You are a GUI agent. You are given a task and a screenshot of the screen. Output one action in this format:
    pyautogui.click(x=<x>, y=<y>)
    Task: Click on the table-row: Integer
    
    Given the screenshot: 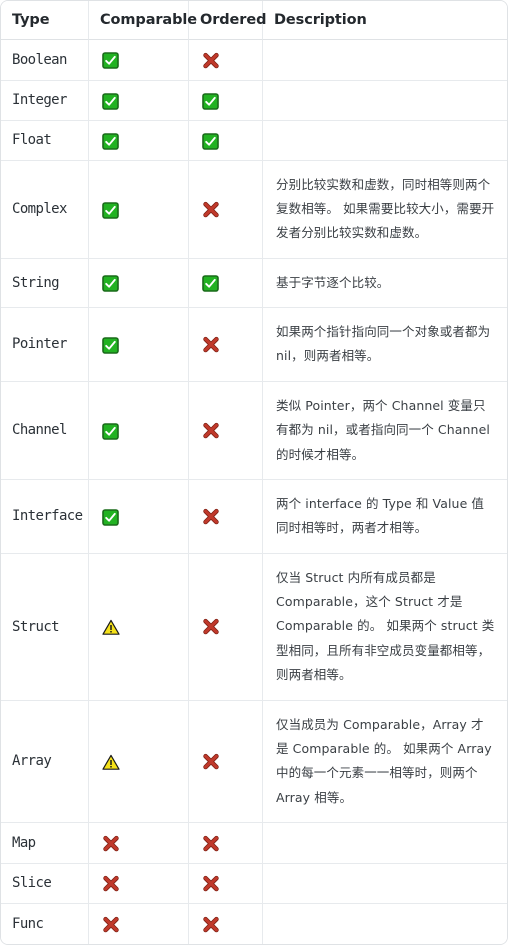 What is the action you would take?
    pyautogui.click(x=254, y=100)
    